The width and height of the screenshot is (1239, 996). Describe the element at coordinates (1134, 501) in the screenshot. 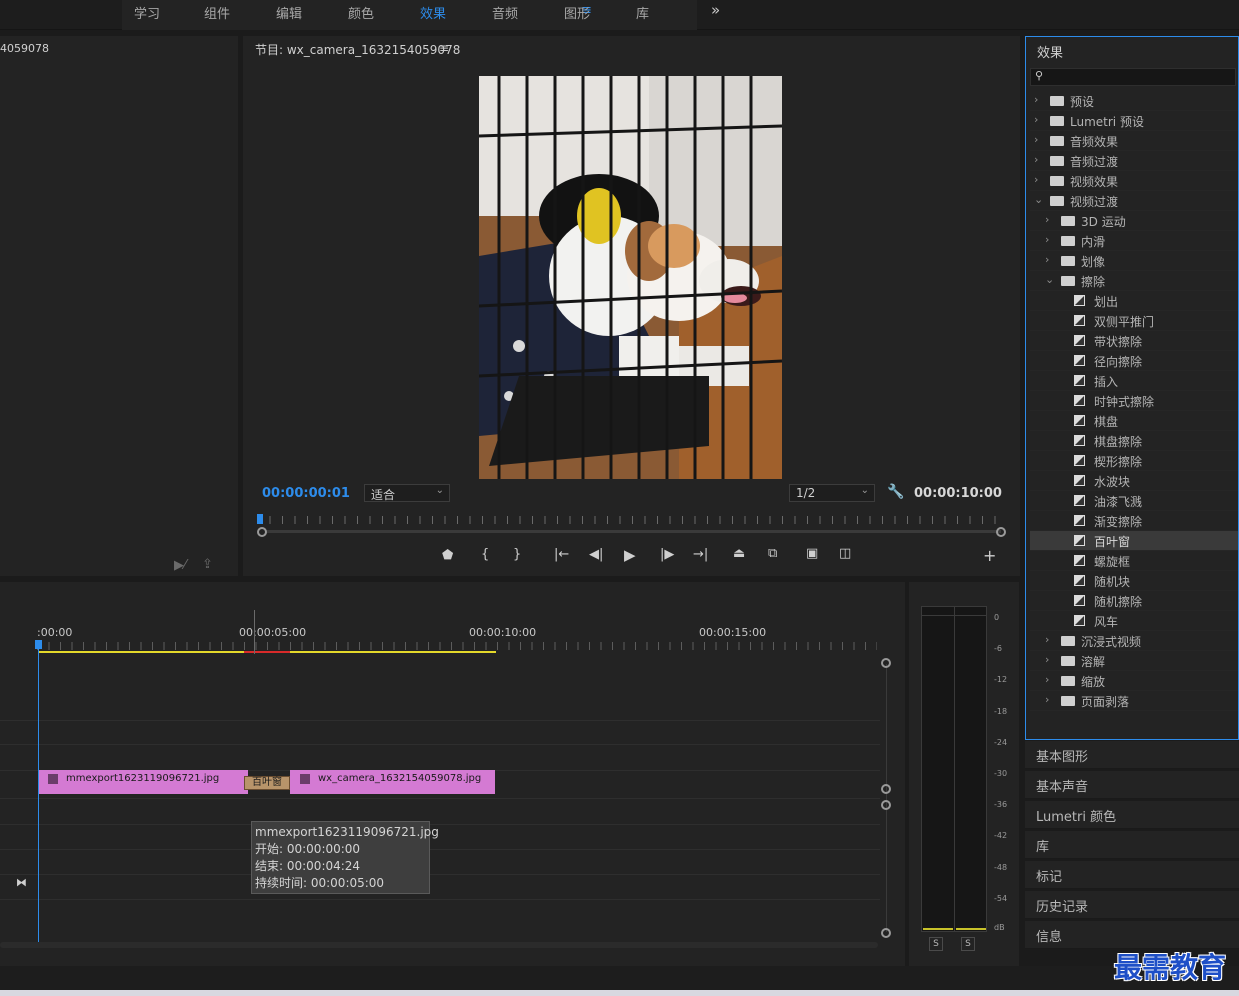

I see `effects-tree-item: 油漆飞溅` at that location.